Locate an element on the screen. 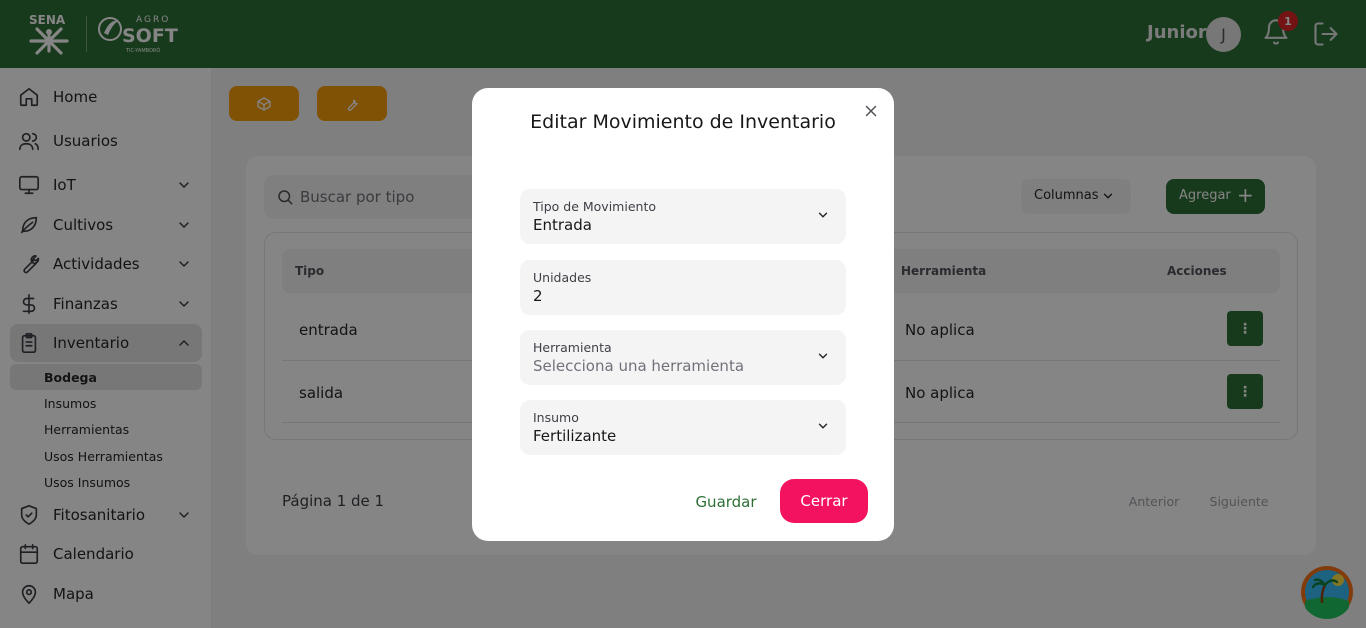 Image resolution: width=1366 pixels, height=628 pixels. units-input: Unidades 2 is located at coordinates (683, 287).